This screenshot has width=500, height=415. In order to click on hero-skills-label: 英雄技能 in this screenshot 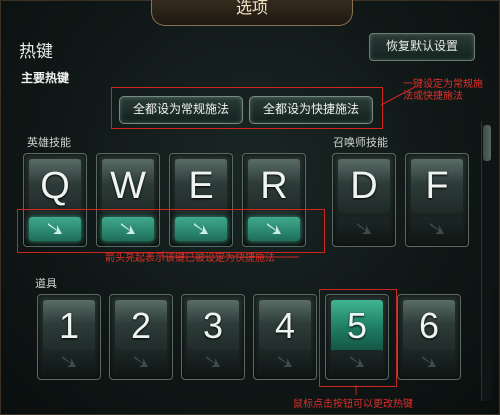, I will do `click(49, 142)`.